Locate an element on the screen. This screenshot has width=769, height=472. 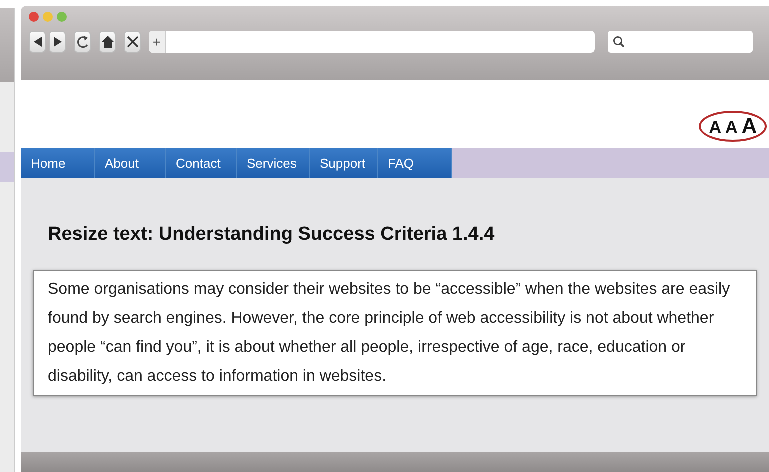
nav-tab: Home is located at coordinates (58, 163).